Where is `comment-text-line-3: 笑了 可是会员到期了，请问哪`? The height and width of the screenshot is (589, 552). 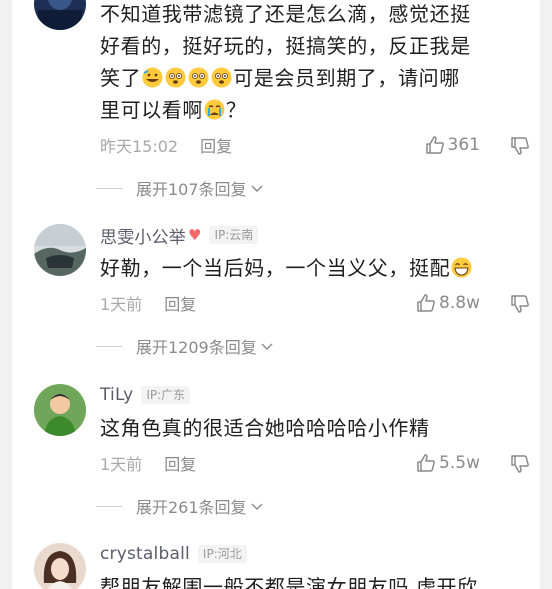 comment-text-line-3: 笑了 可是会员到期了，请问哪 is located at coordinates (316, 78).